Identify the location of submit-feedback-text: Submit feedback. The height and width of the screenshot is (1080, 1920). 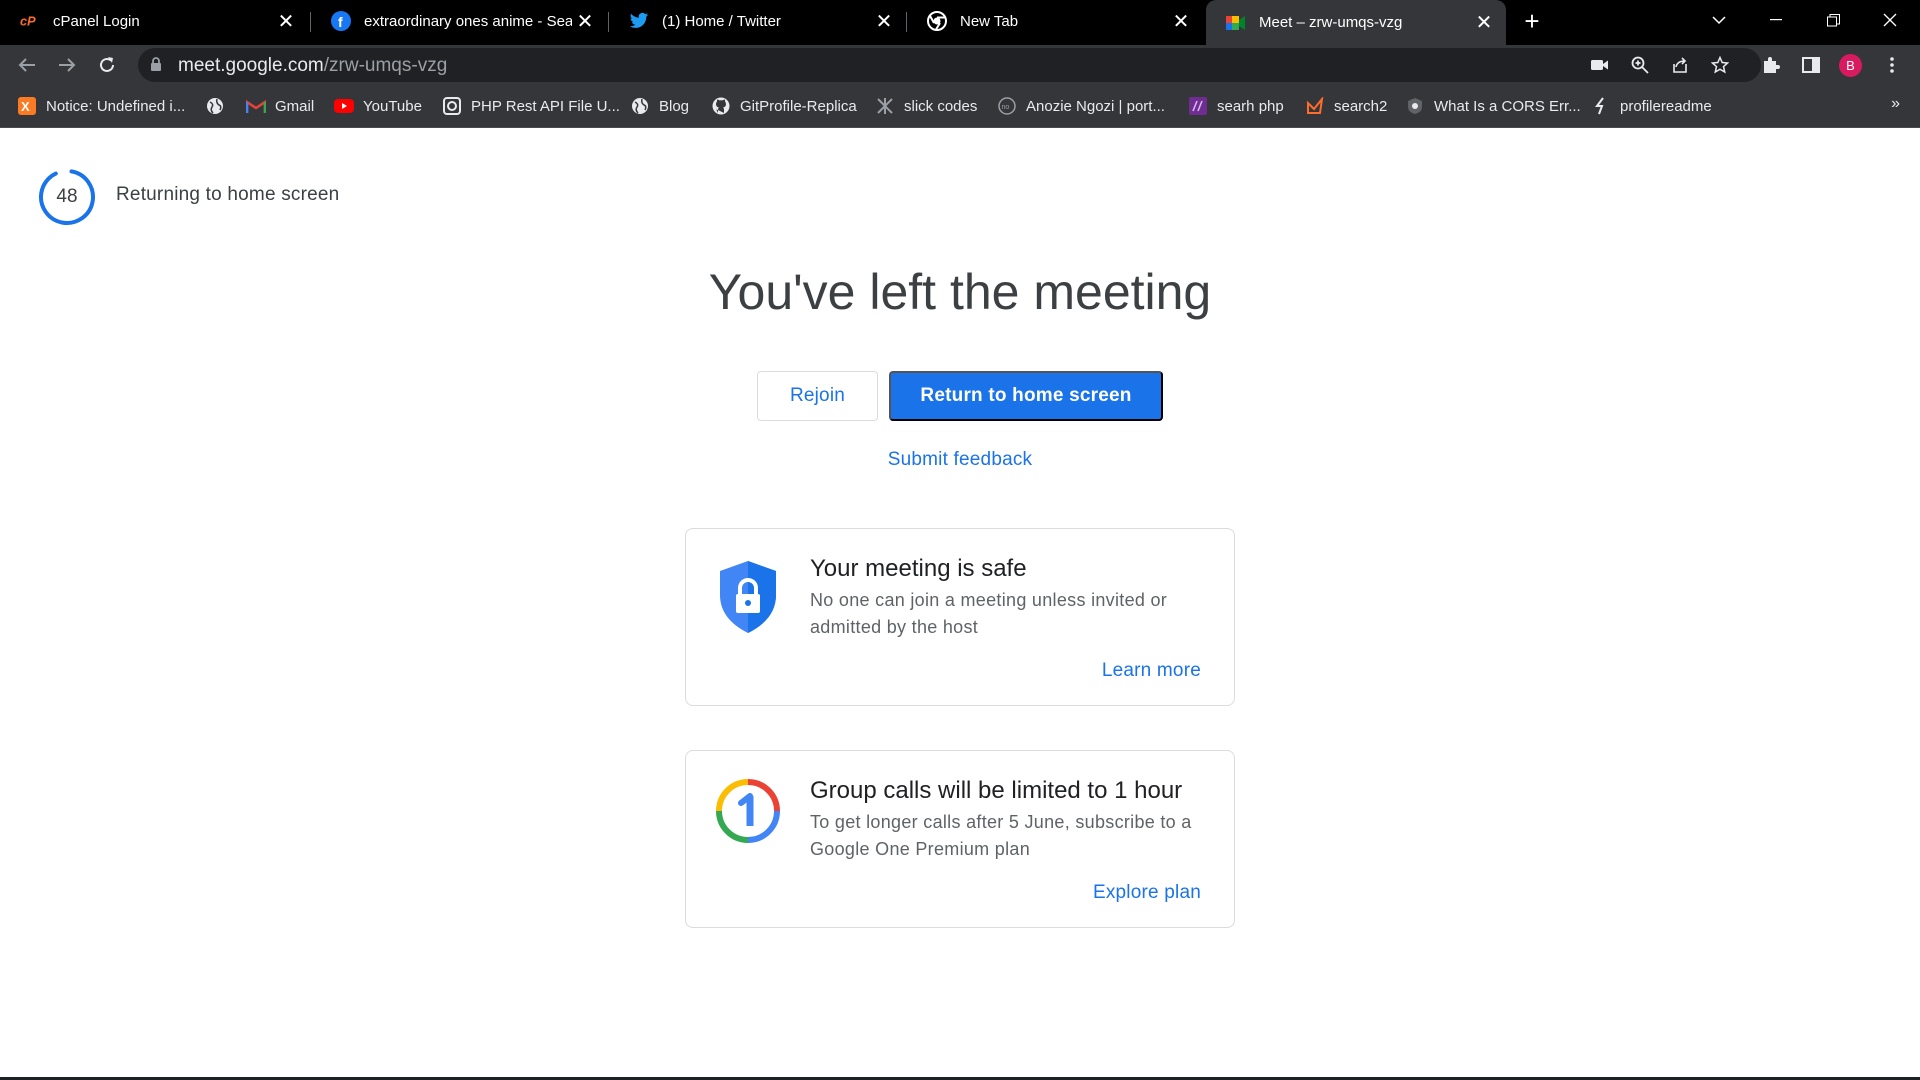
(960, 459).